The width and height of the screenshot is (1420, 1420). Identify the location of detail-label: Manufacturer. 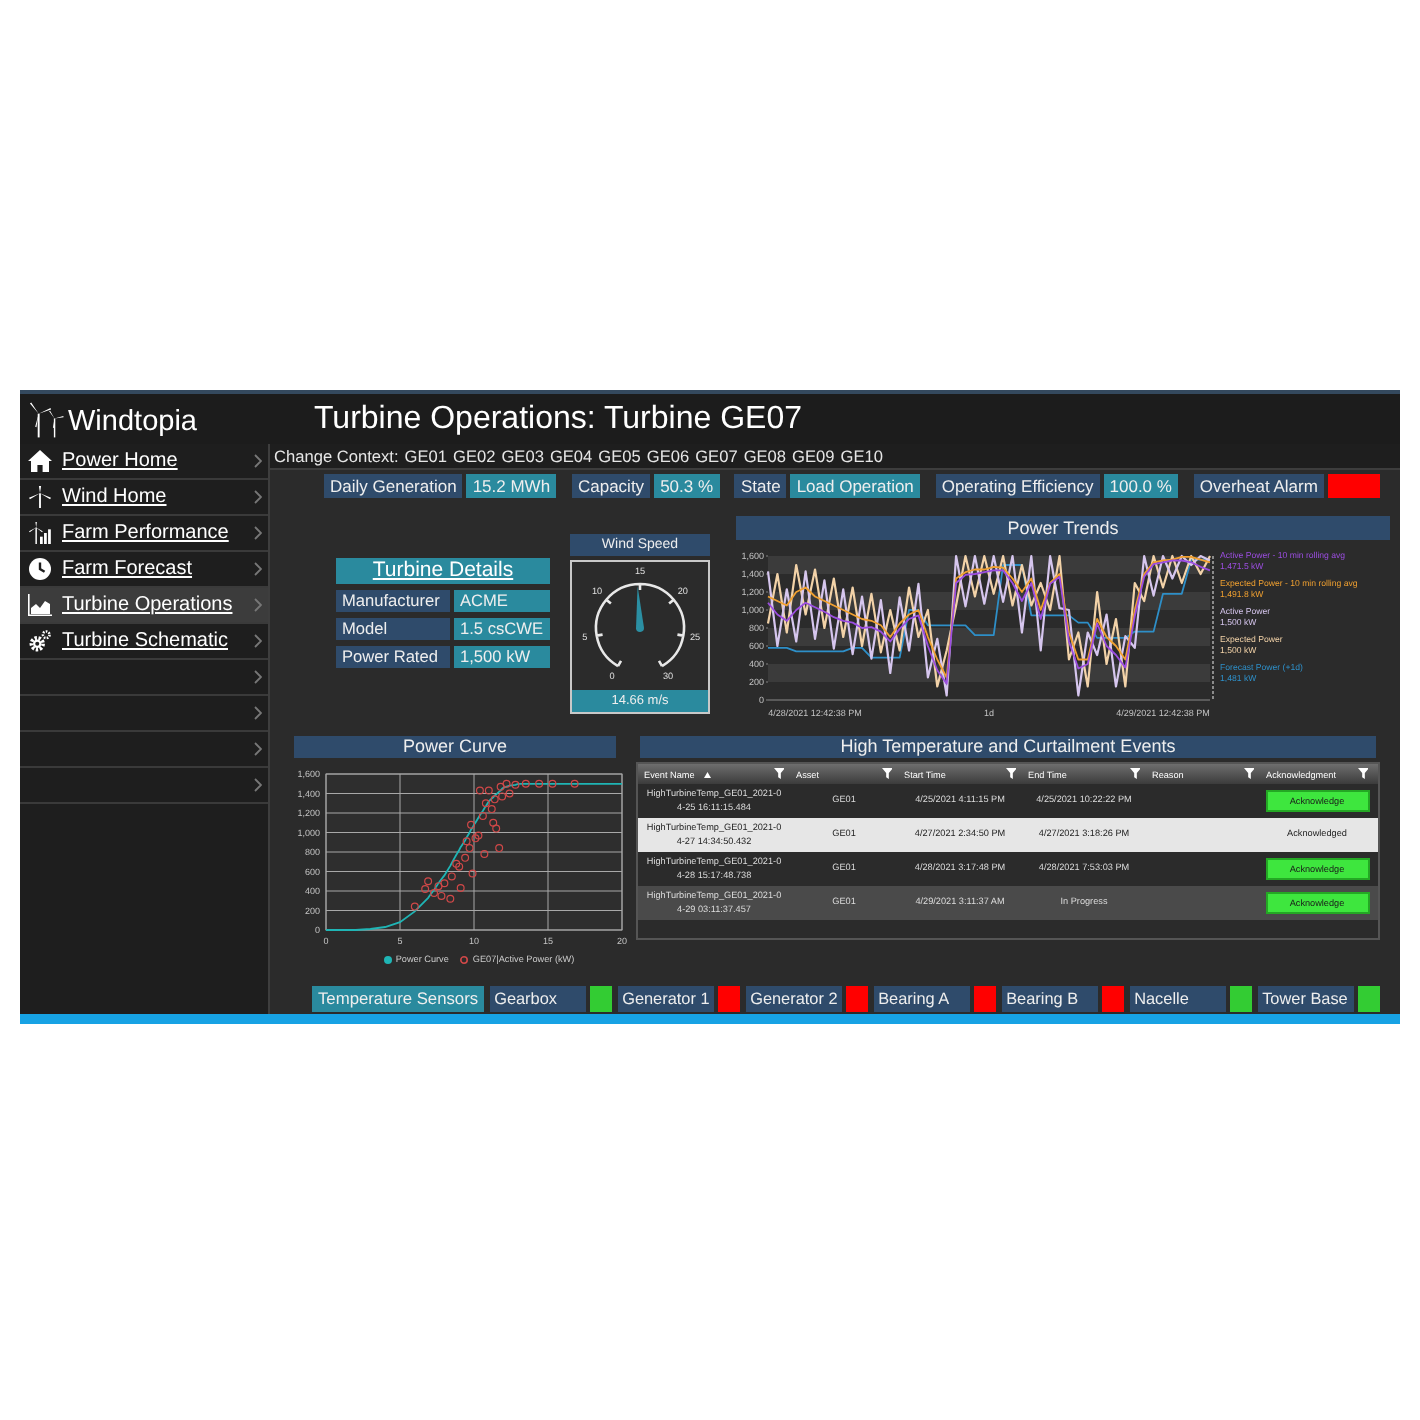
(393, 601).